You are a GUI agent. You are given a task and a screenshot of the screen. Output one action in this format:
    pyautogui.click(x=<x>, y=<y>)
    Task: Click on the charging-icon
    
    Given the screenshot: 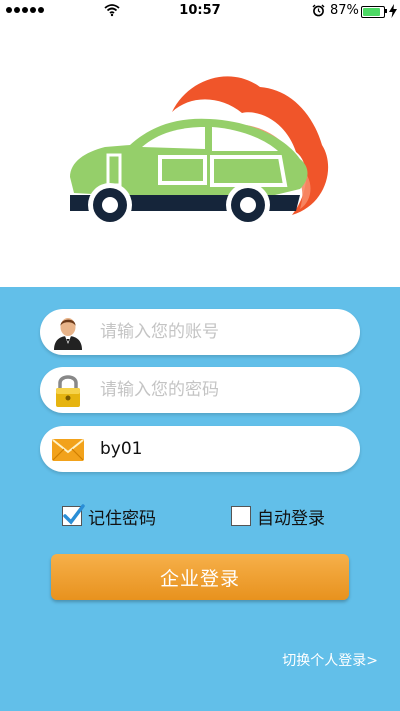 What is the action you would take?
    pyautogui.click(x=393, y=11)
    